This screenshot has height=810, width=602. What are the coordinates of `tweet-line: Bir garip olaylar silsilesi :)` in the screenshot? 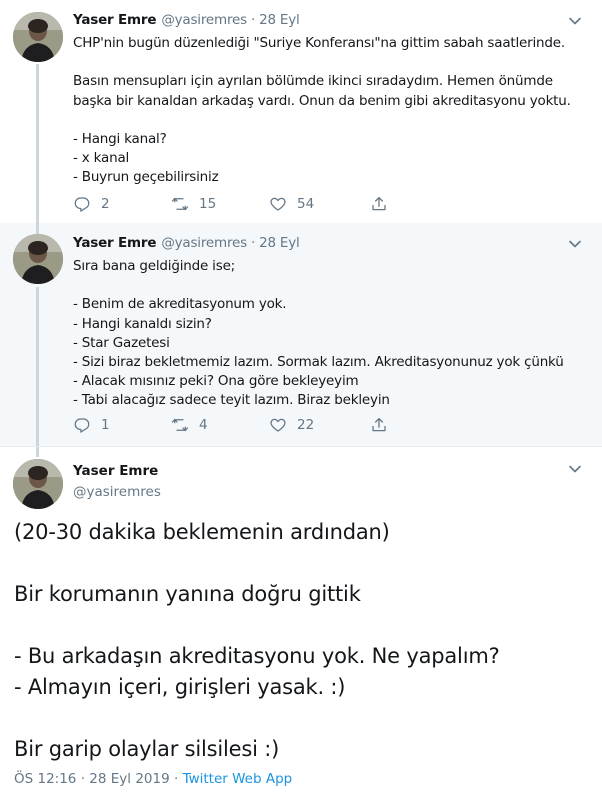 It's located at (147, 749).